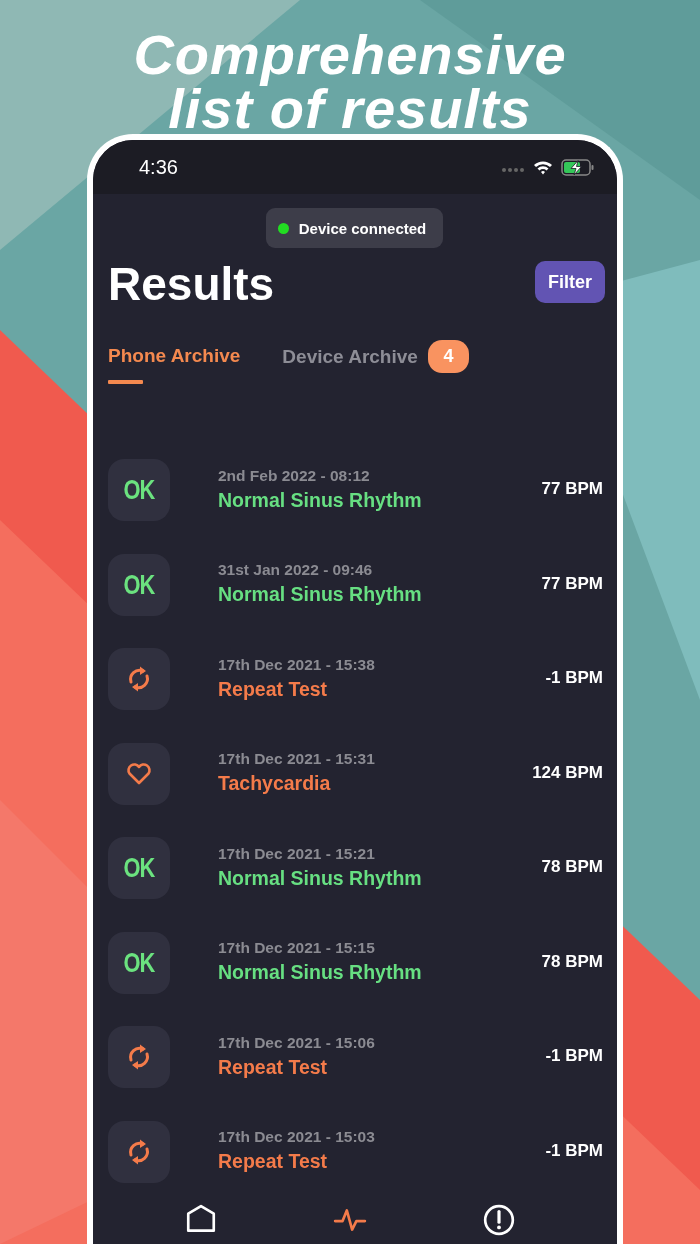 This screenshot has width=700, height=1244. Describe the element at coordinates (350, 356) in the screenshot. I see `archive-tab: Device Archive` at that location.